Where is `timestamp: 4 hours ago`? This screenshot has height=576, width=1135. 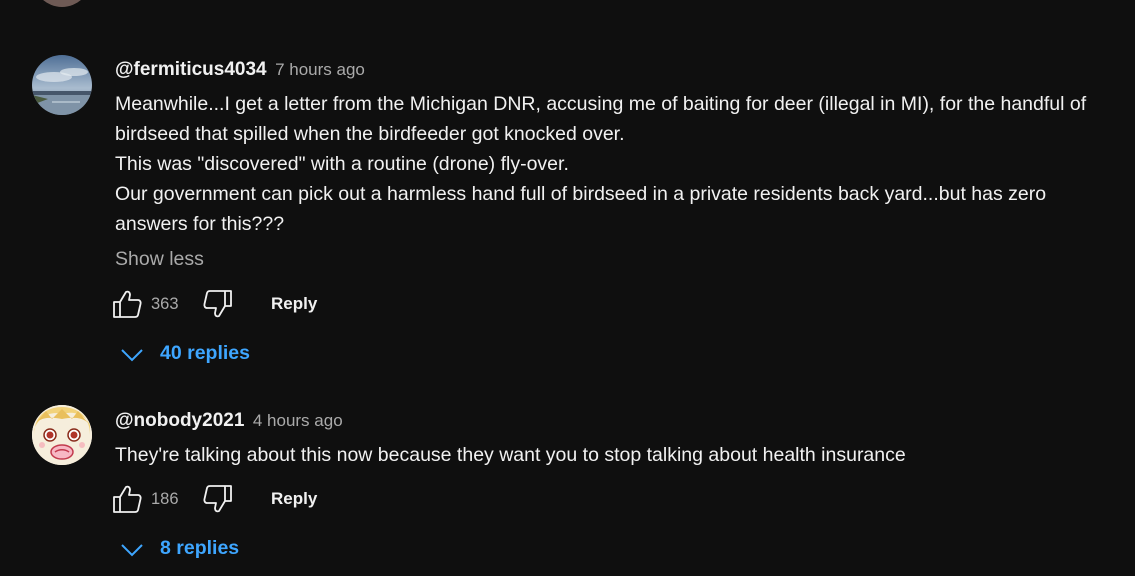 timestamp: 4 hours ago is located at coordinates (298, 420).